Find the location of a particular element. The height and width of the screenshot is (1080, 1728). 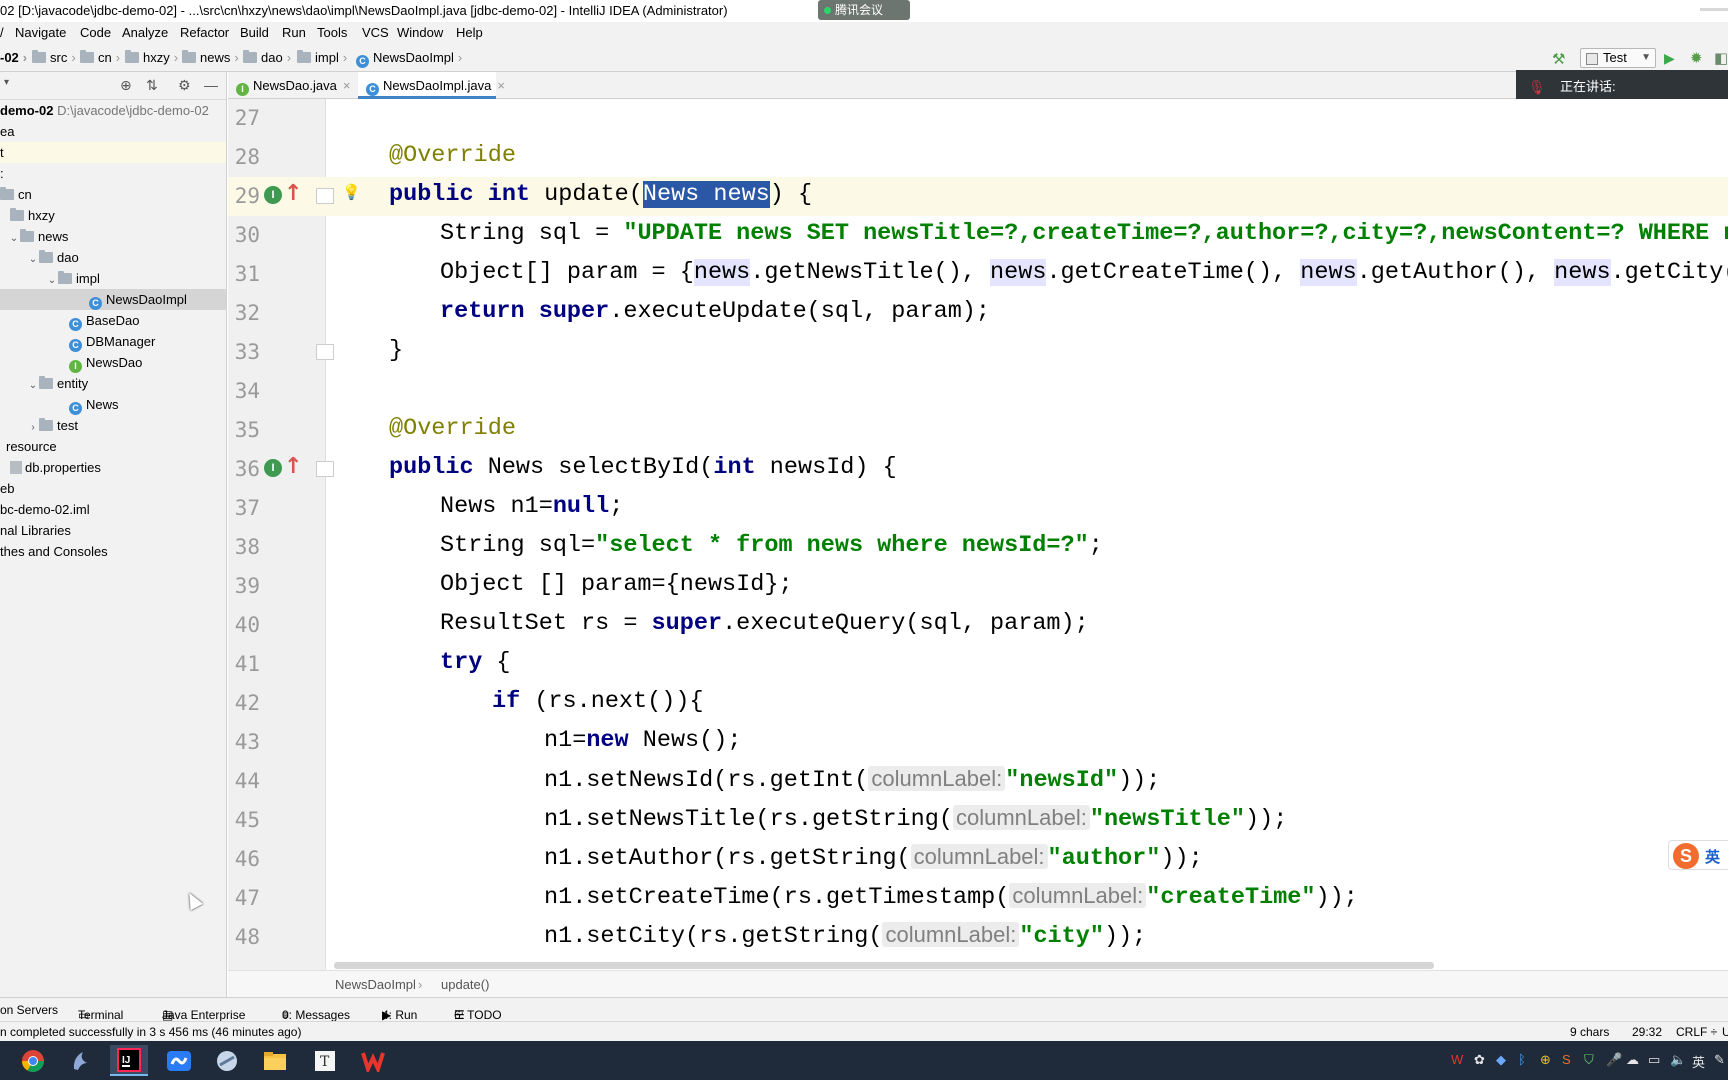

gear-icon: ⚙ is located at coordinates (184, 85).